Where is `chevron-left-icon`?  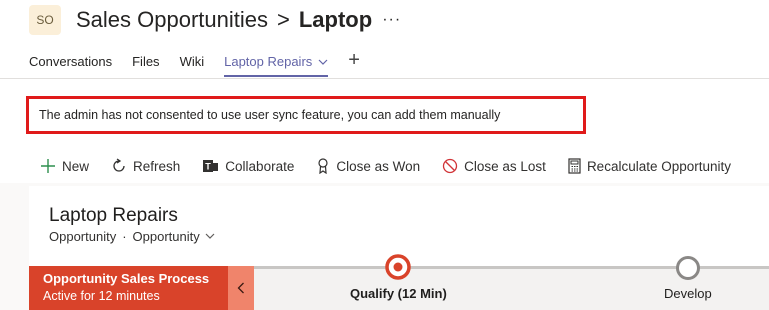
chevron-left-icon is located at coordinates (240, 288).